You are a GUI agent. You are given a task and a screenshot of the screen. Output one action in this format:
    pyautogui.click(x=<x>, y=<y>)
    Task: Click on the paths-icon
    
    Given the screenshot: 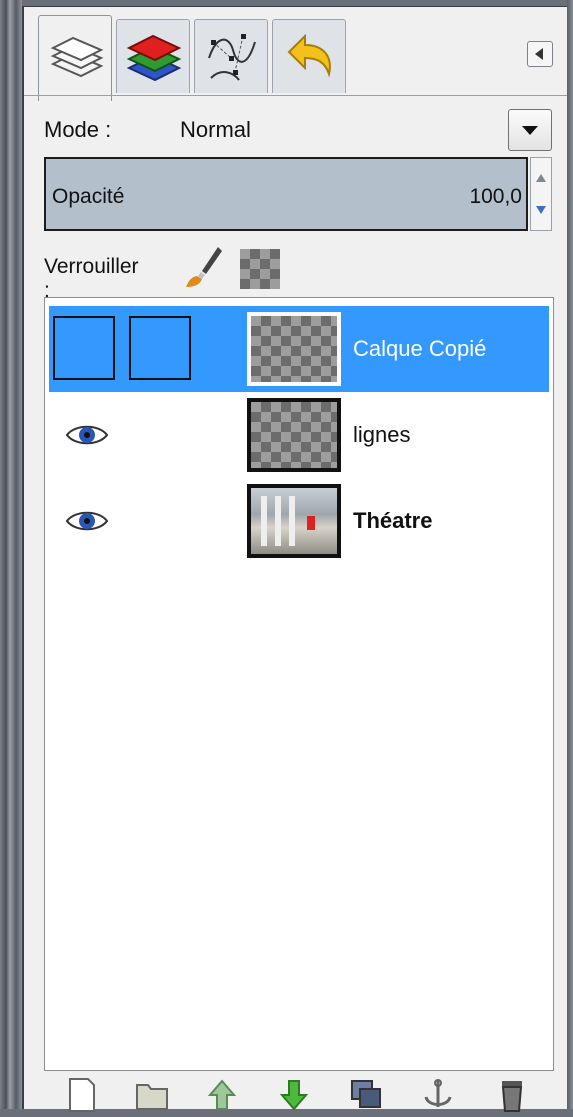 What is the action you would take?
    pyautogui.click(x=232, y=57)
    